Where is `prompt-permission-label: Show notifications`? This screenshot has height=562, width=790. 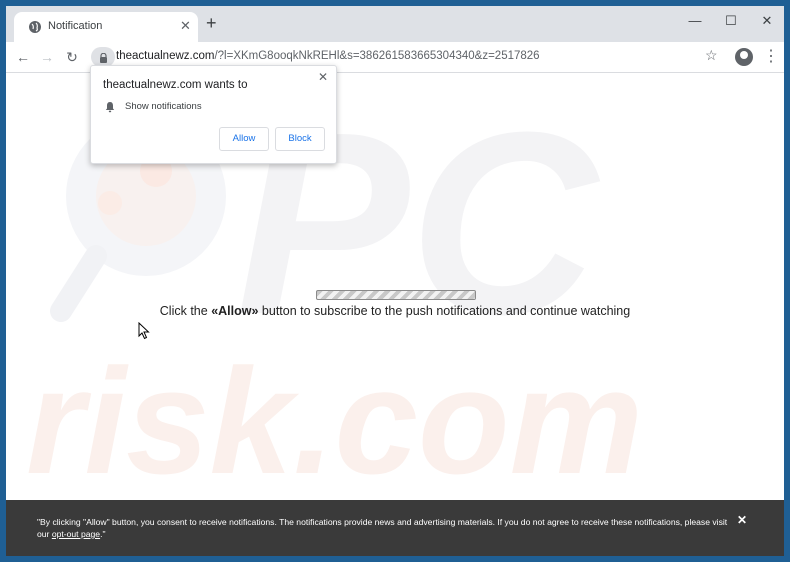 prompt-permission-label: Show notifications is located at coordinates (163, 106).